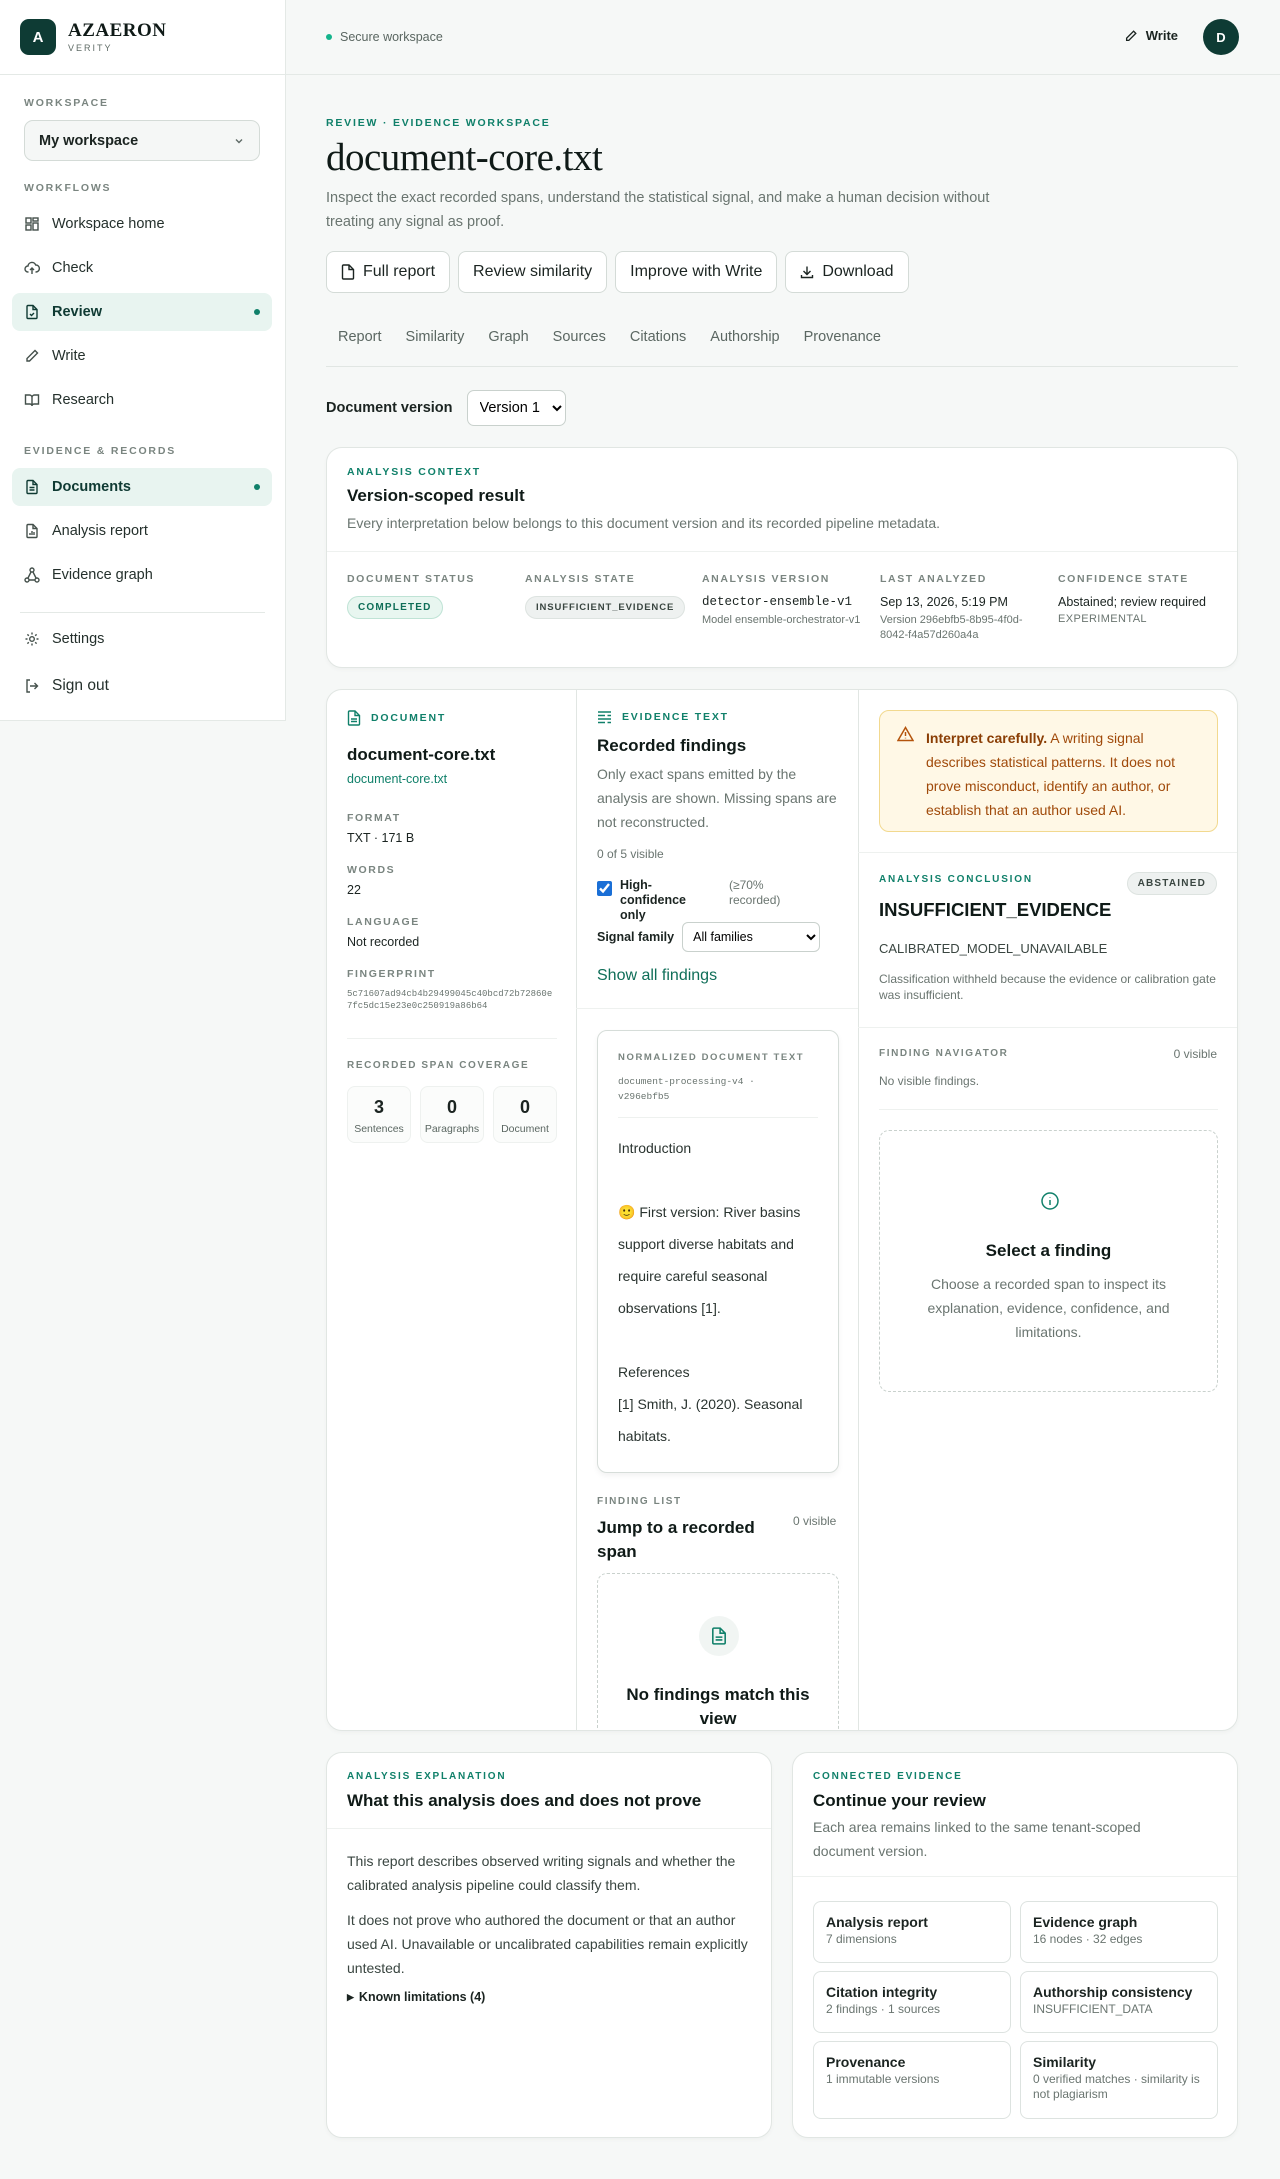 This screenshot has width=1280, height=2179. I want to click on nav-label: Documents, so click(91, 487).